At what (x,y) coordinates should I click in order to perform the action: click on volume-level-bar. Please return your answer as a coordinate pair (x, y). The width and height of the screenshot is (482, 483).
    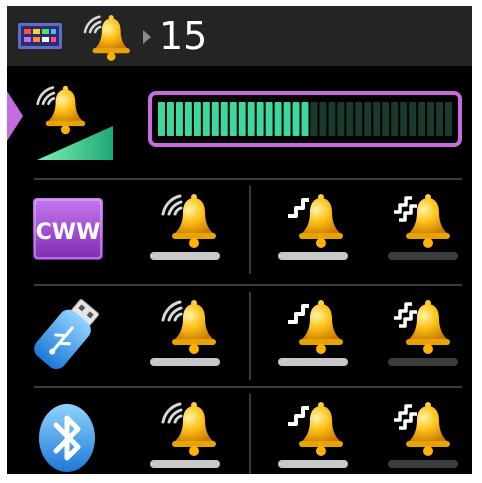
    Looking at the image, I should click on (305, 119).